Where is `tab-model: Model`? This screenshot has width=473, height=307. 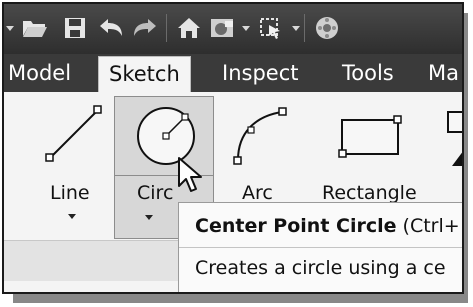
tab-model: Model is located at coordinates (39, 73).